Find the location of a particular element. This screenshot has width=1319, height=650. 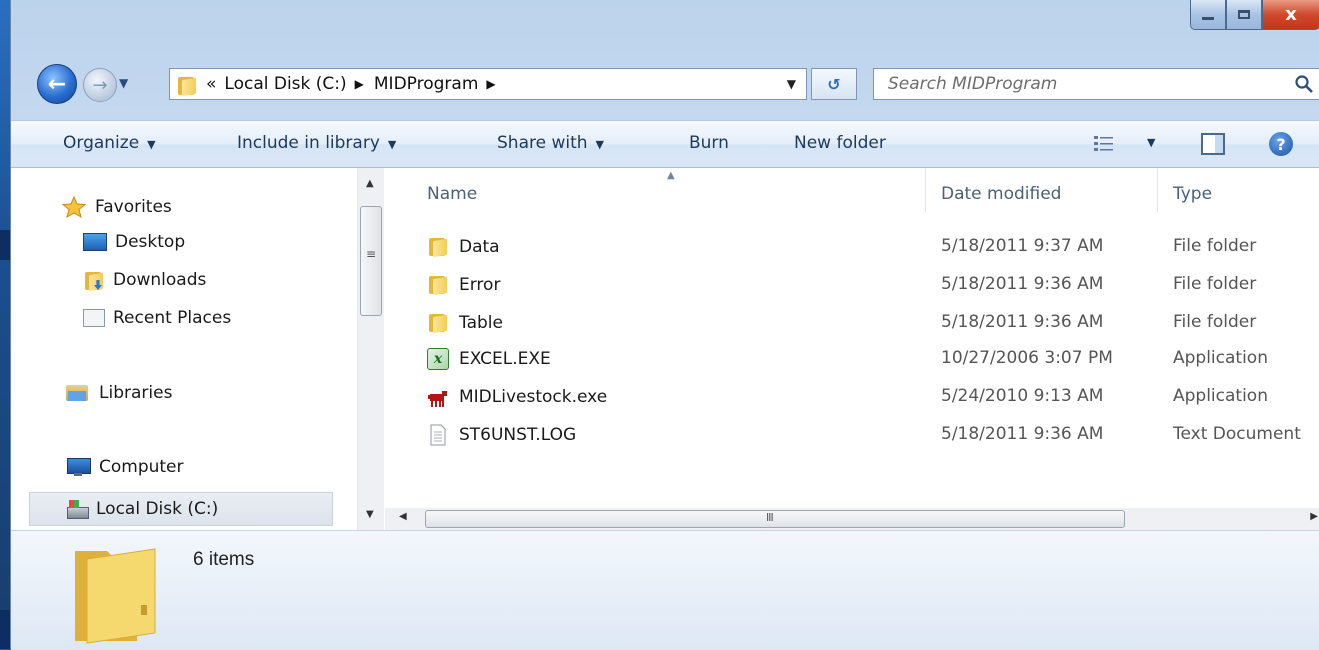

file-row-table: Table 5/18/2011 9:36 AM File folder is located at coordinates (852, 322).